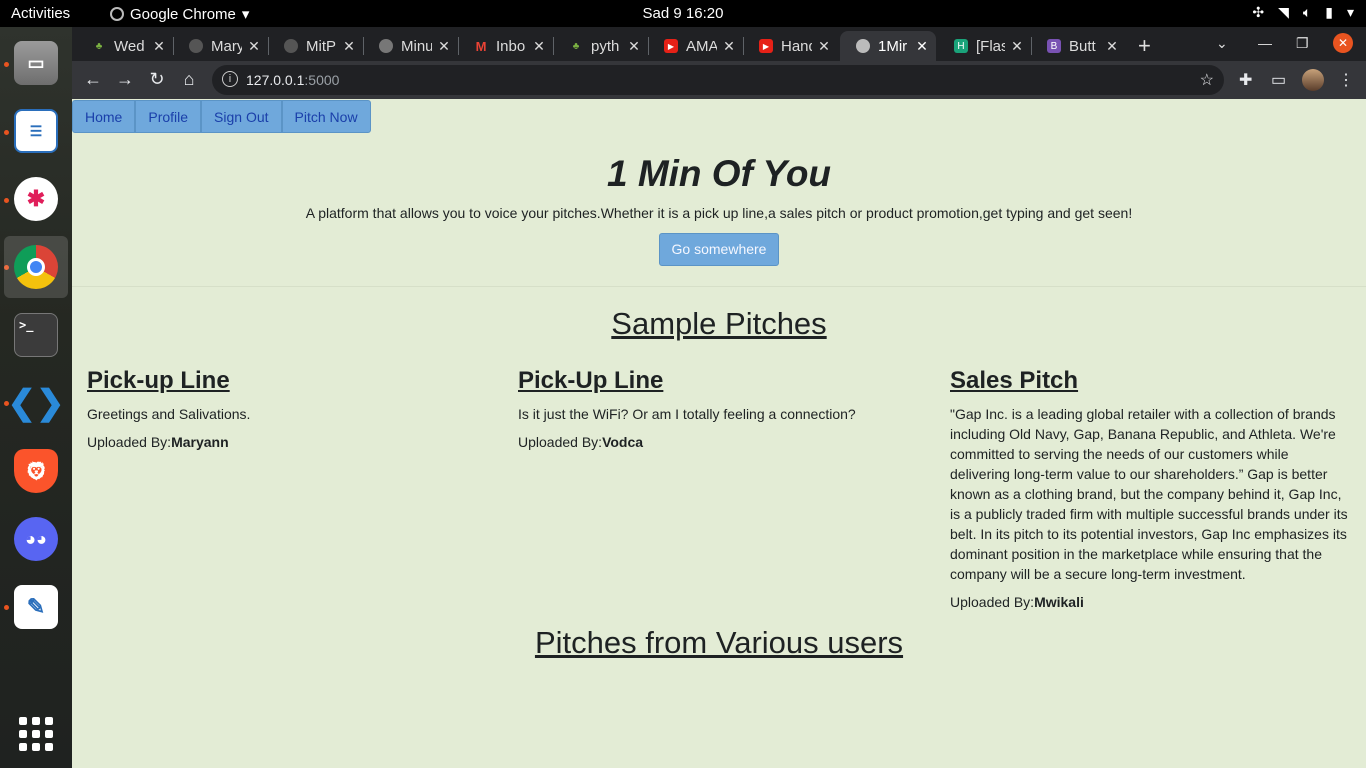 The width and height of the screenshot is (1366, 768). I want to click on terminal-icon: >_, so click(36, 335).